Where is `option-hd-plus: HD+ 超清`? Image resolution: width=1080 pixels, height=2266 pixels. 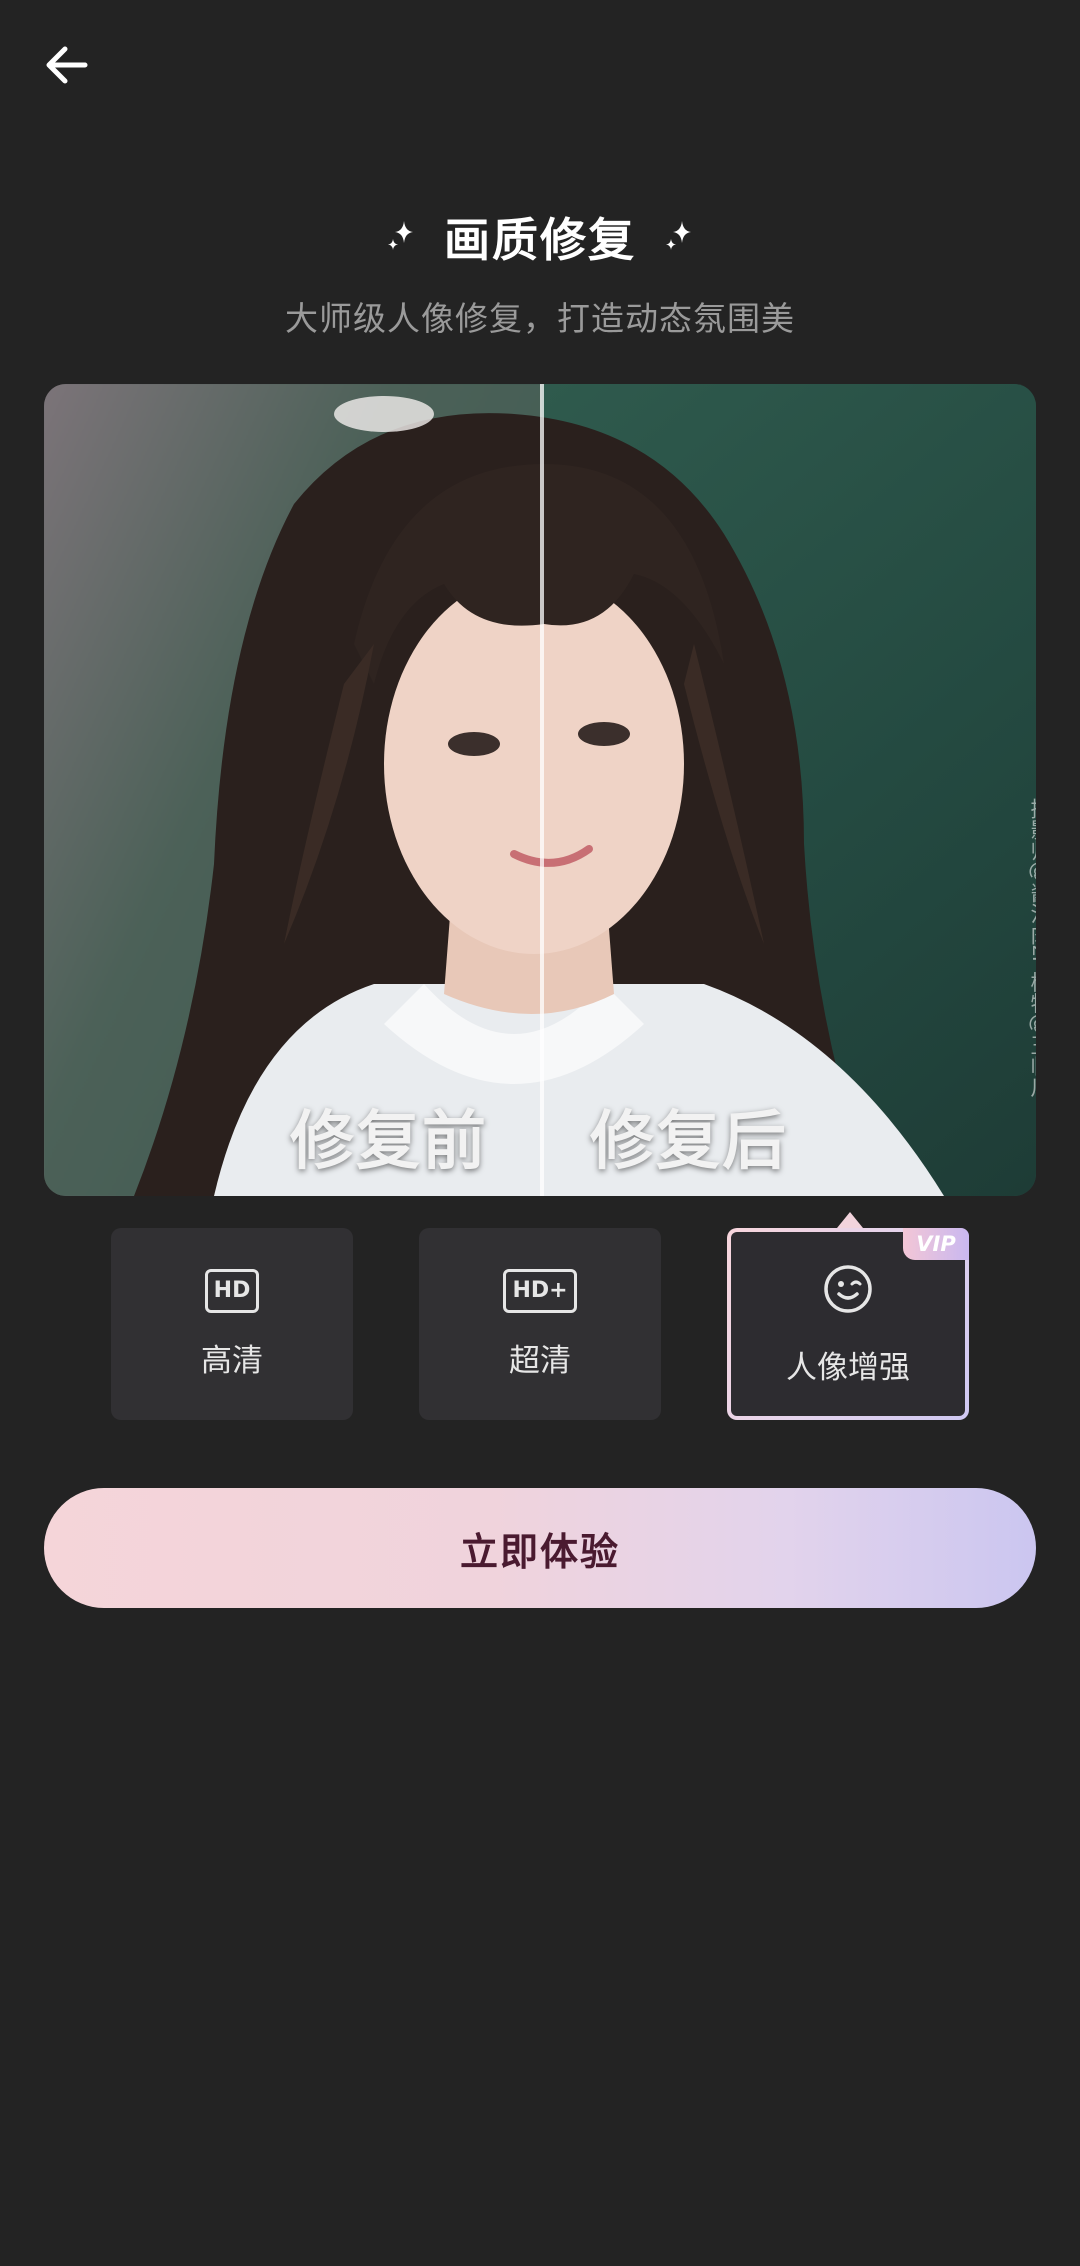 option-hd-plus: HD+ 超清 is located at coordinates (540, 1324).